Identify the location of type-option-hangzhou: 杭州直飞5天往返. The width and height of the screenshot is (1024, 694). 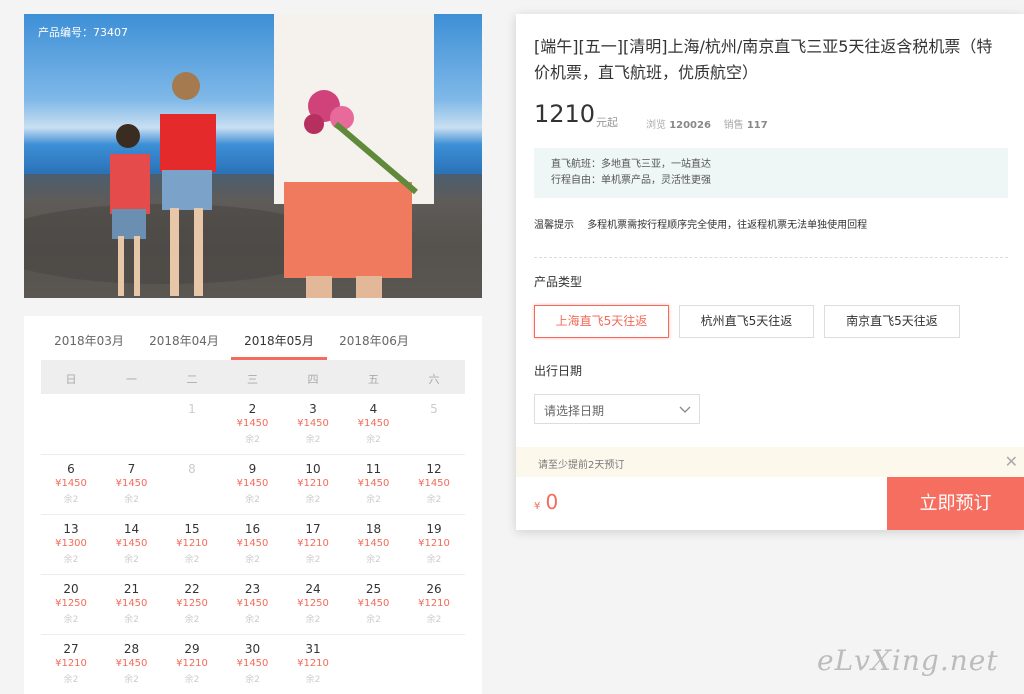
(746, 321).